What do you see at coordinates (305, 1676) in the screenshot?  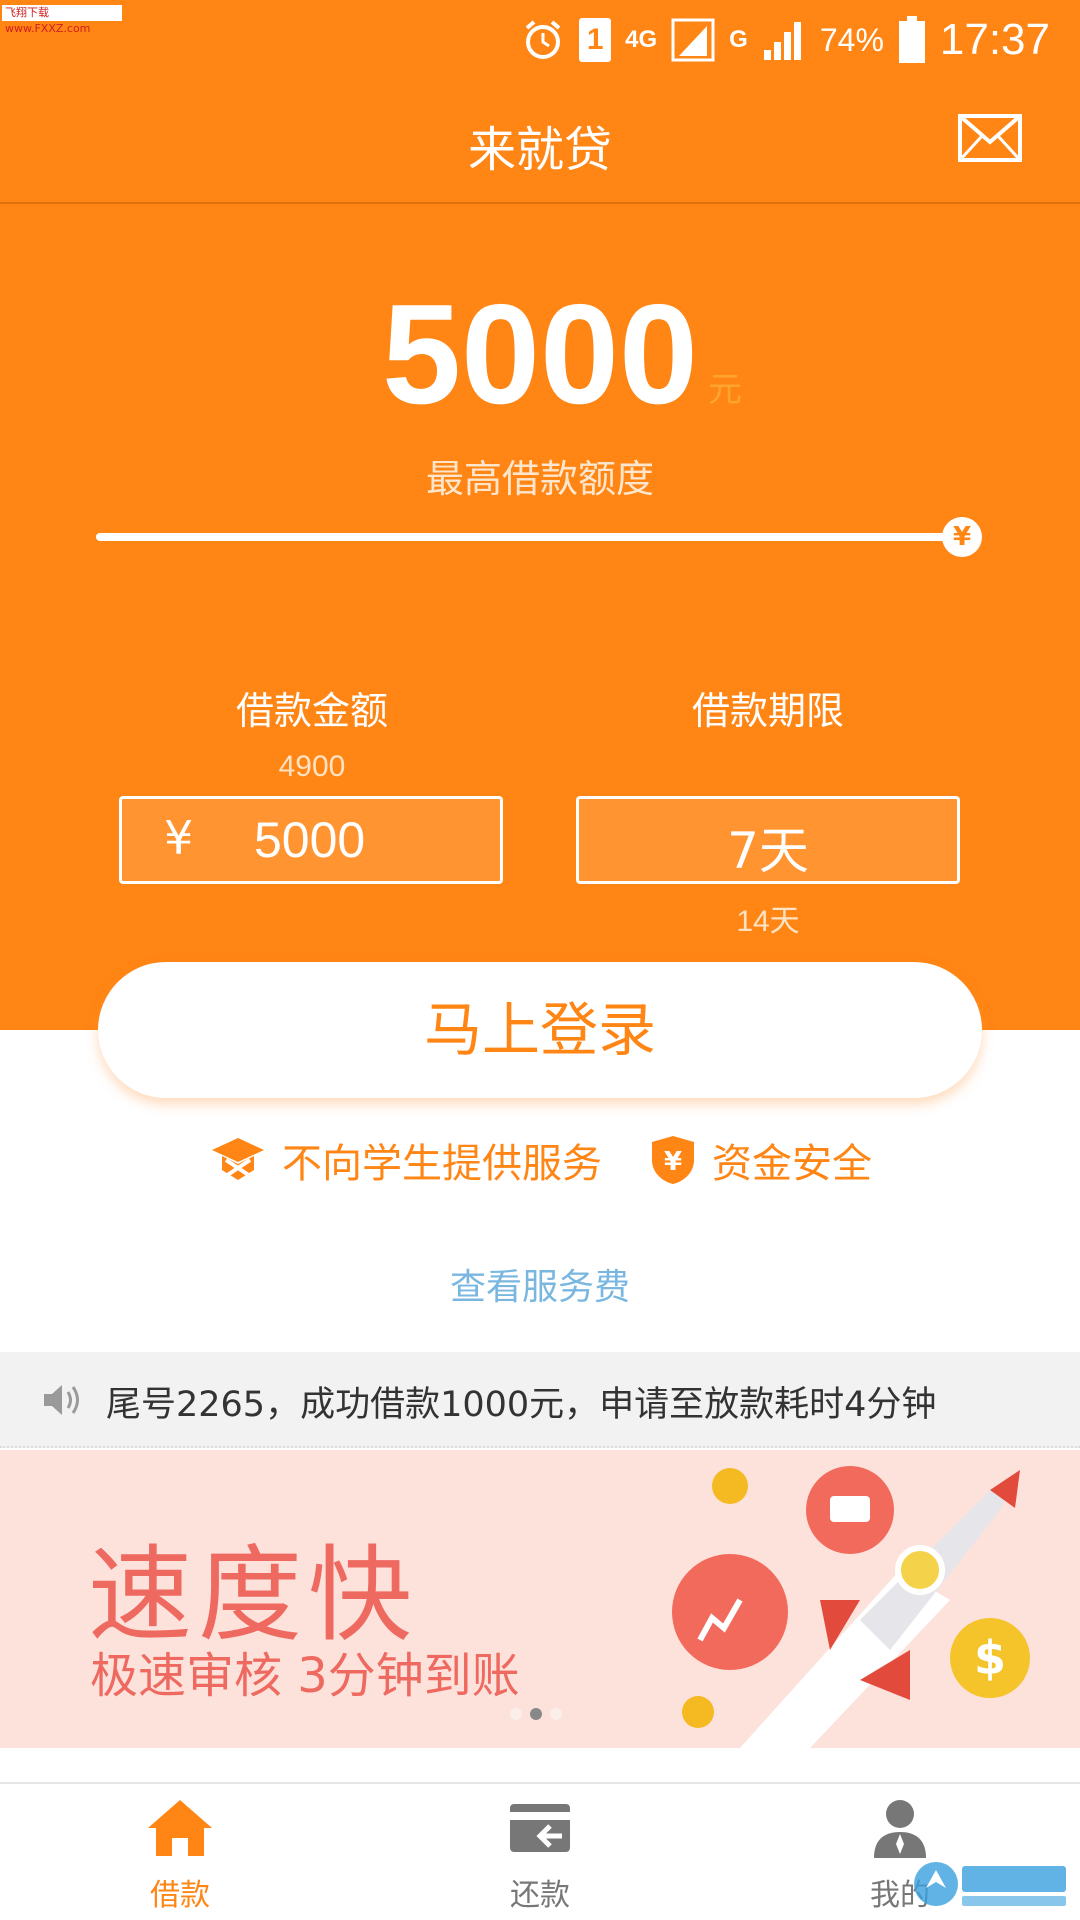 I see `banner-subtitle: 极速审核 3分钟到账` at bounding box center [305, 1676].